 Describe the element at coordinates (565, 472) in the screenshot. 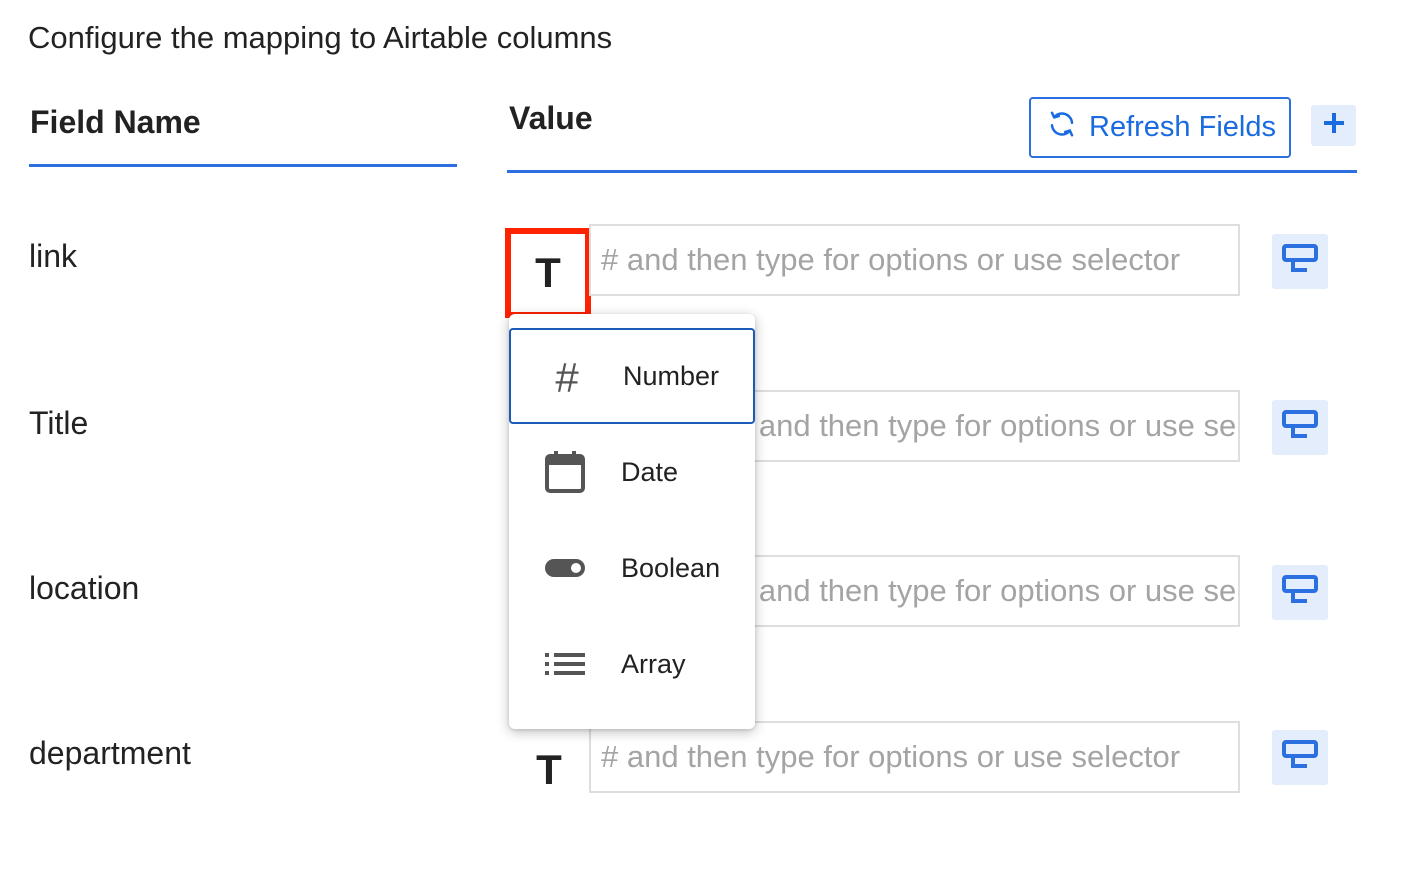

I see `calendar-icon` at that location.